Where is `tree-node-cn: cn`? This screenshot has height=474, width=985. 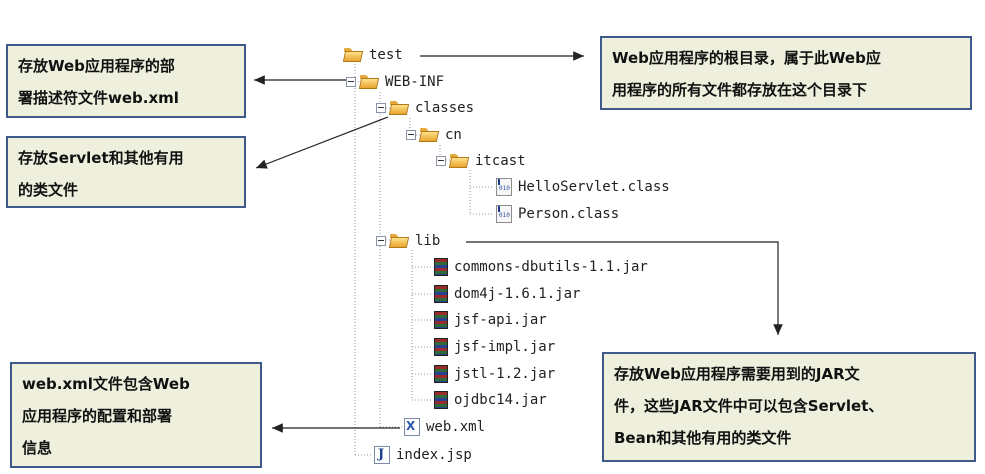 tree-node-cn: cn is located at coordinates (434, 135).